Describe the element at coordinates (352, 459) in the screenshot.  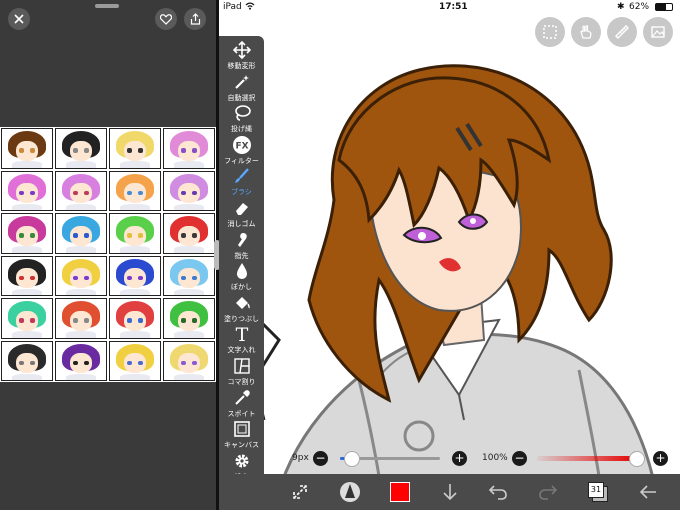
I see `brush-size-knob` at that location.